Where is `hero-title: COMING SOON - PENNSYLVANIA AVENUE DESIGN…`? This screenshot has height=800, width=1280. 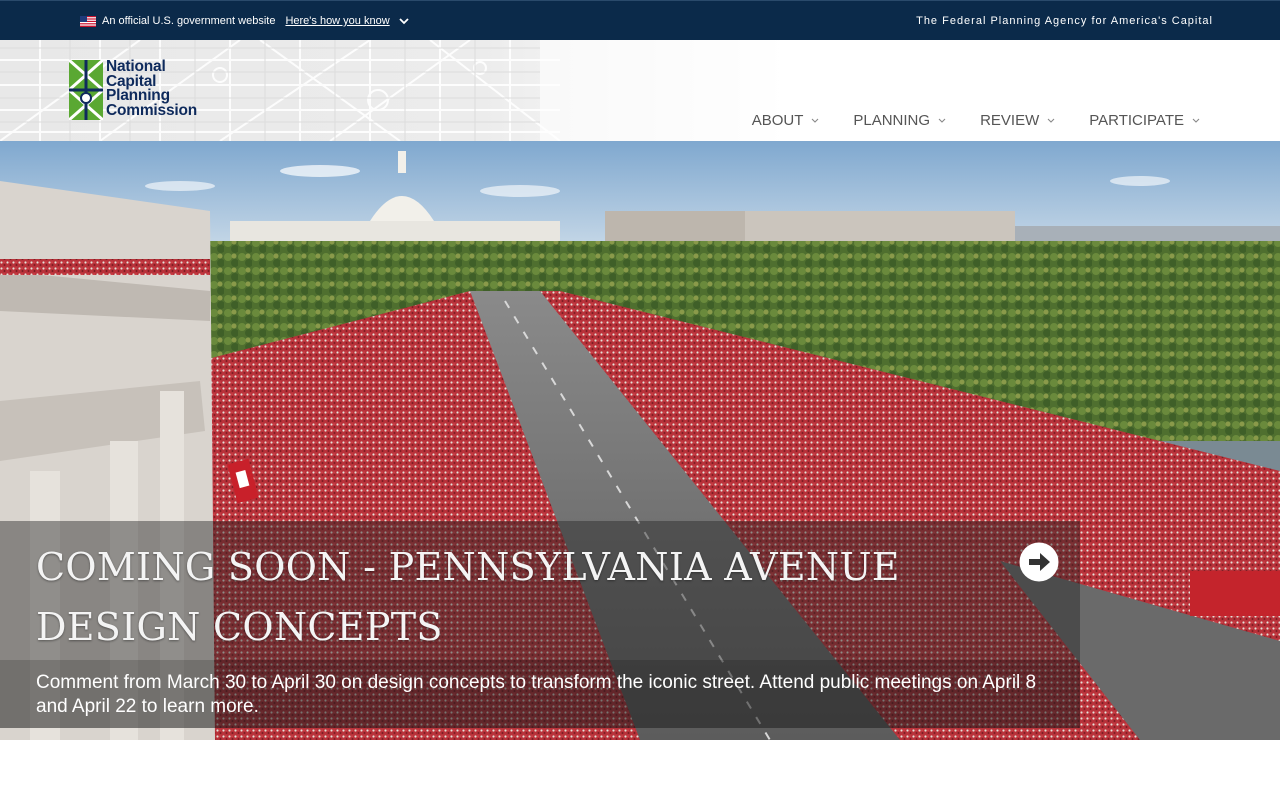 hero-title: COMING SOON - PENNSYLVANIA AVENUE DESIGN… is located at coordinates (516, 597).